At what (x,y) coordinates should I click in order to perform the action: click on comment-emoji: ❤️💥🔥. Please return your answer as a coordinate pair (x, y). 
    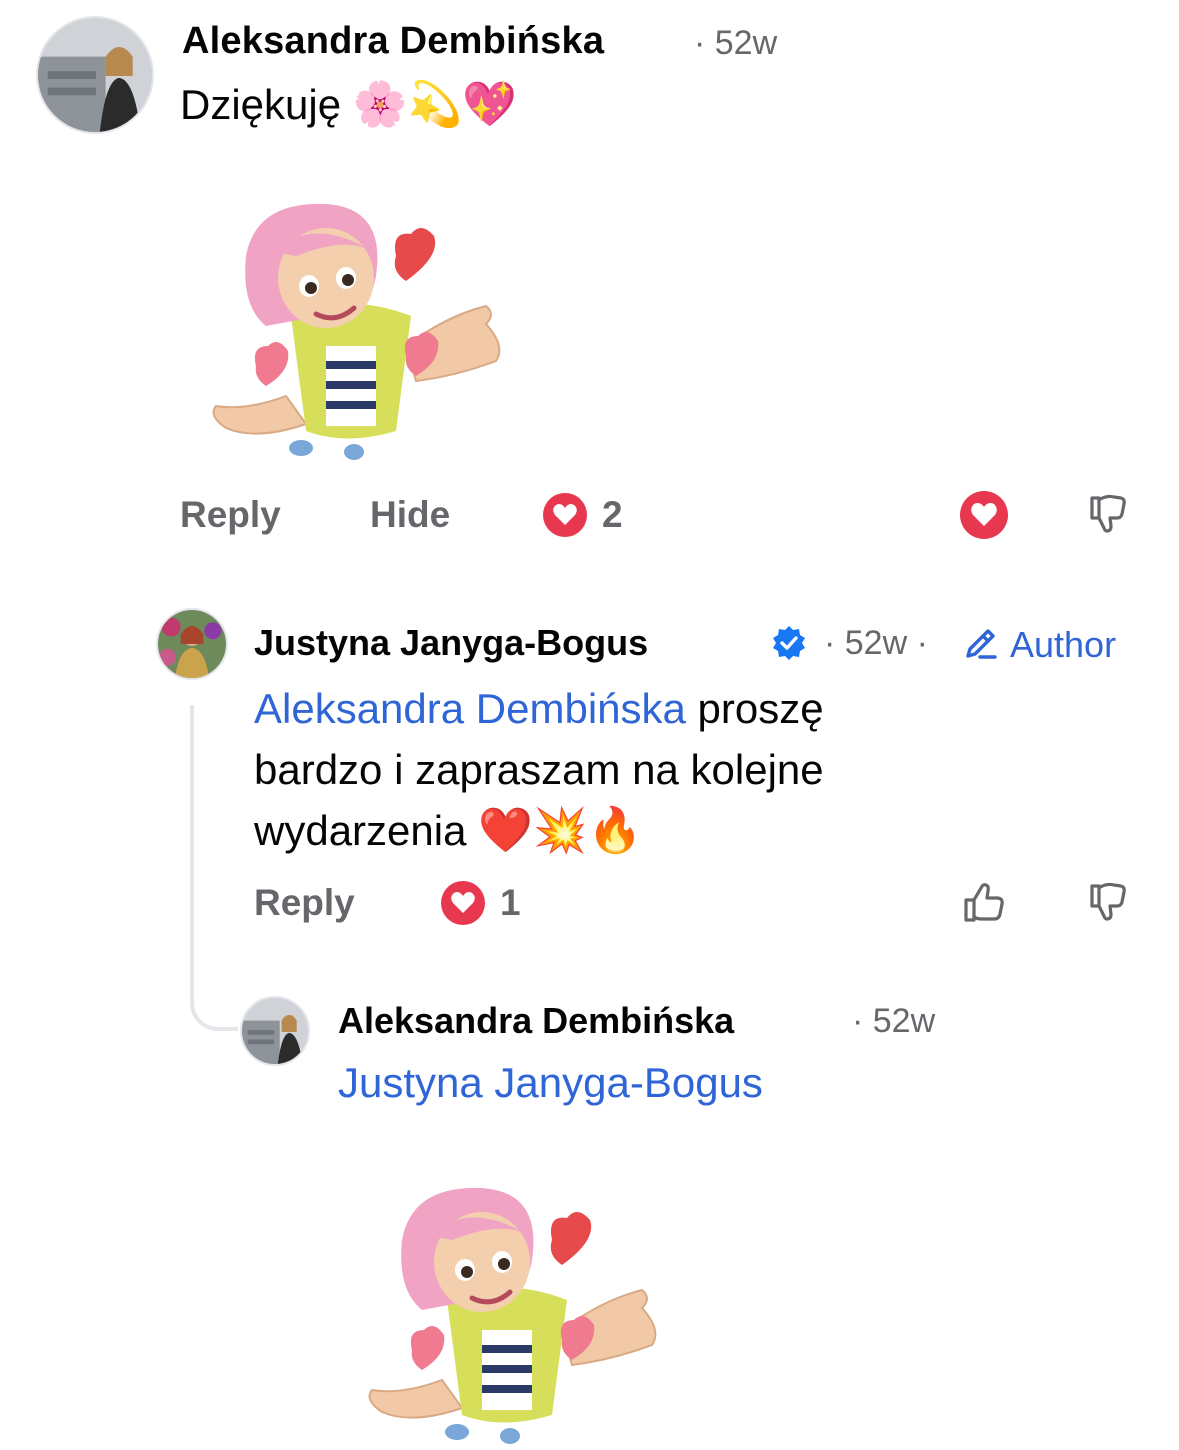
    Looking at the image, I should click on (560, 830).